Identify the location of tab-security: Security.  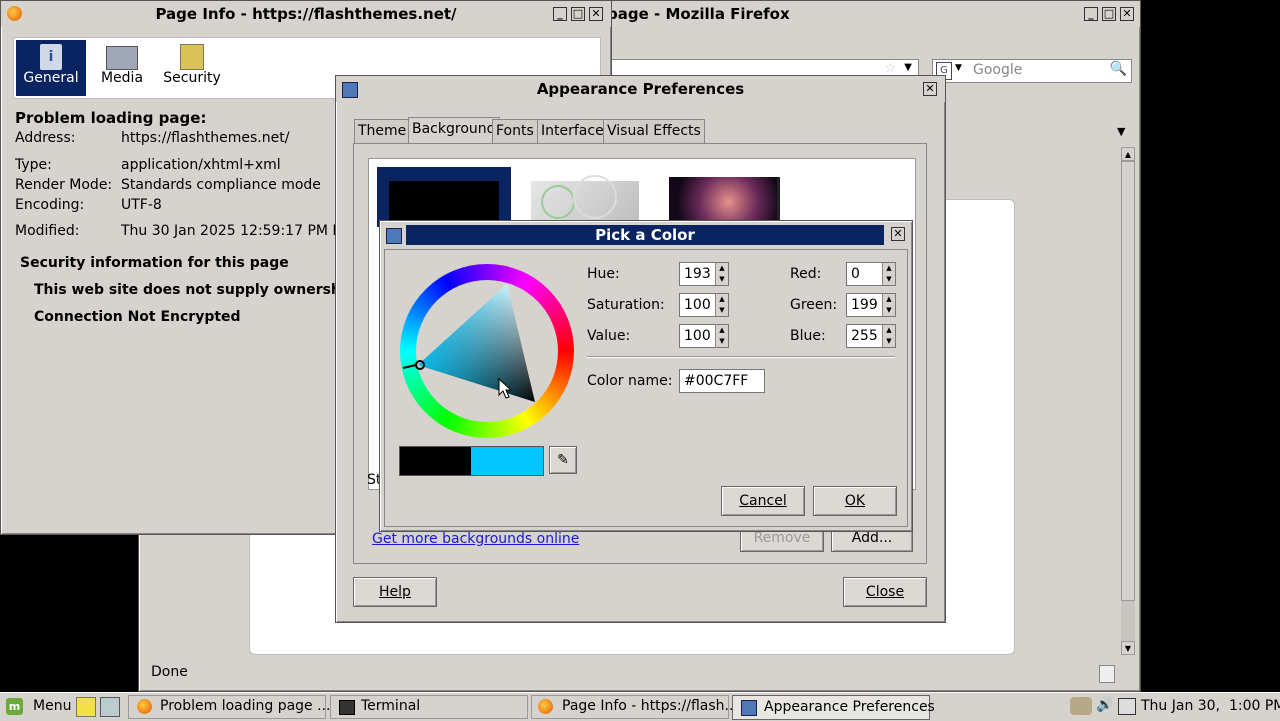
(192, 68).